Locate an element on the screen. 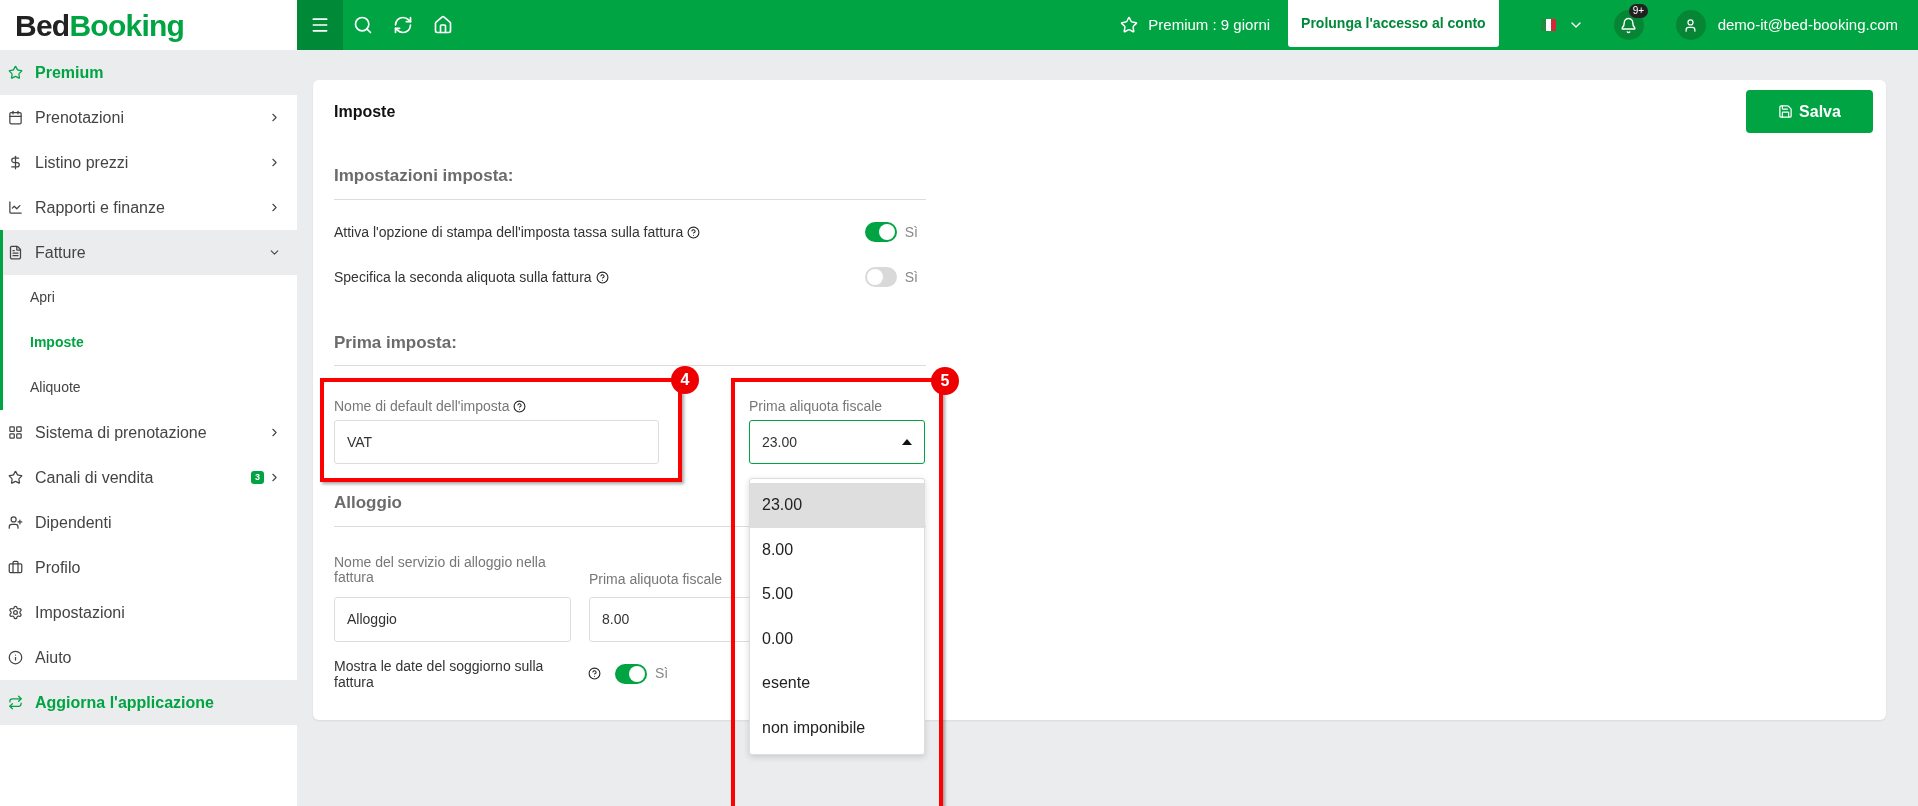 The width and height of the screenshot is (1918, 806). save-icon is located at coordinates (1786, 111).